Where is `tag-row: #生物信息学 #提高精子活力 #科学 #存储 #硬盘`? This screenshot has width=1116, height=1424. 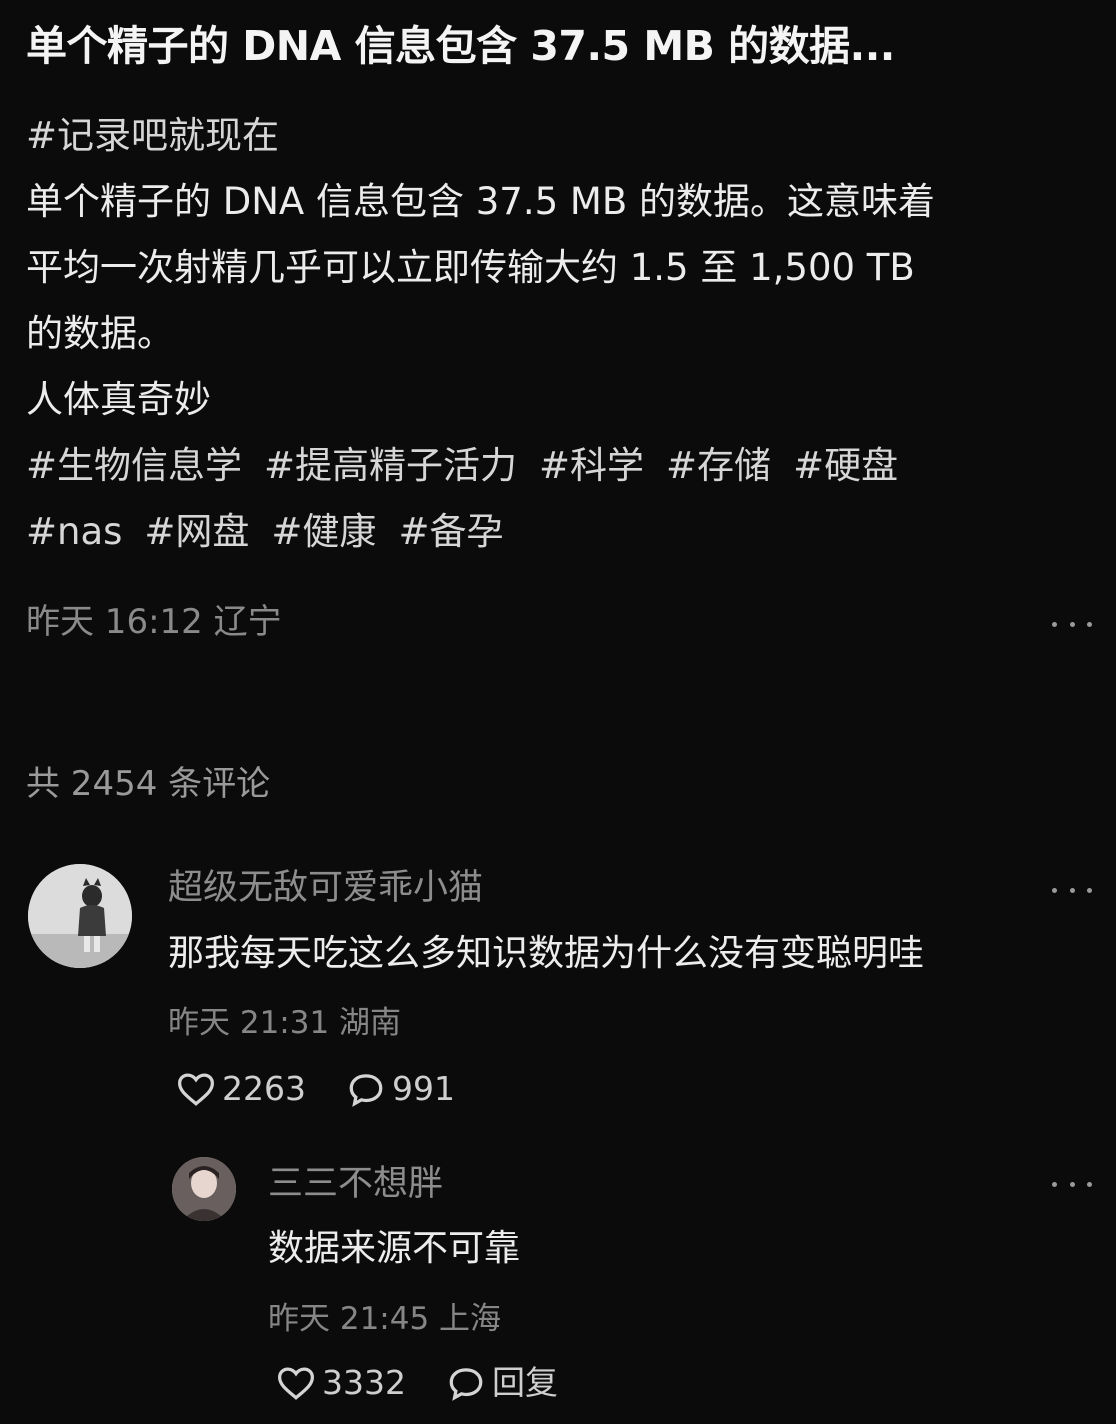
tag-row: #生物信息学 #提高精子活力 #科学 #存储 #硬盘 is located at coordinates (561, 466).